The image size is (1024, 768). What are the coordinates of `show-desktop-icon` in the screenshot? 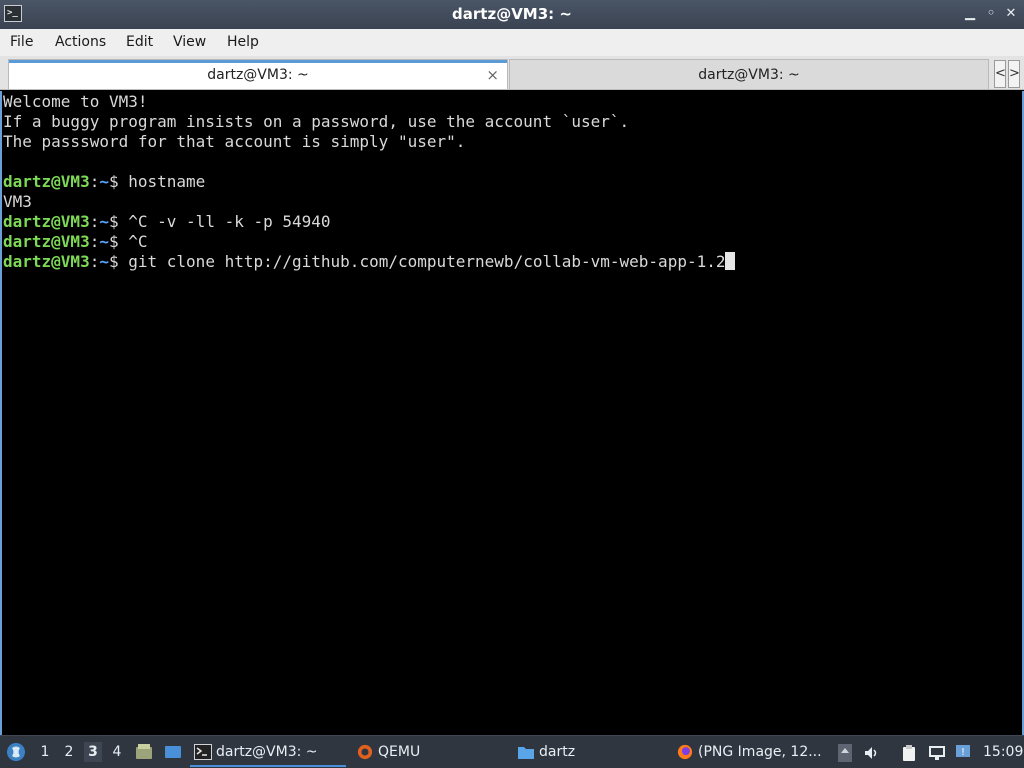 It's located at (173, 752).